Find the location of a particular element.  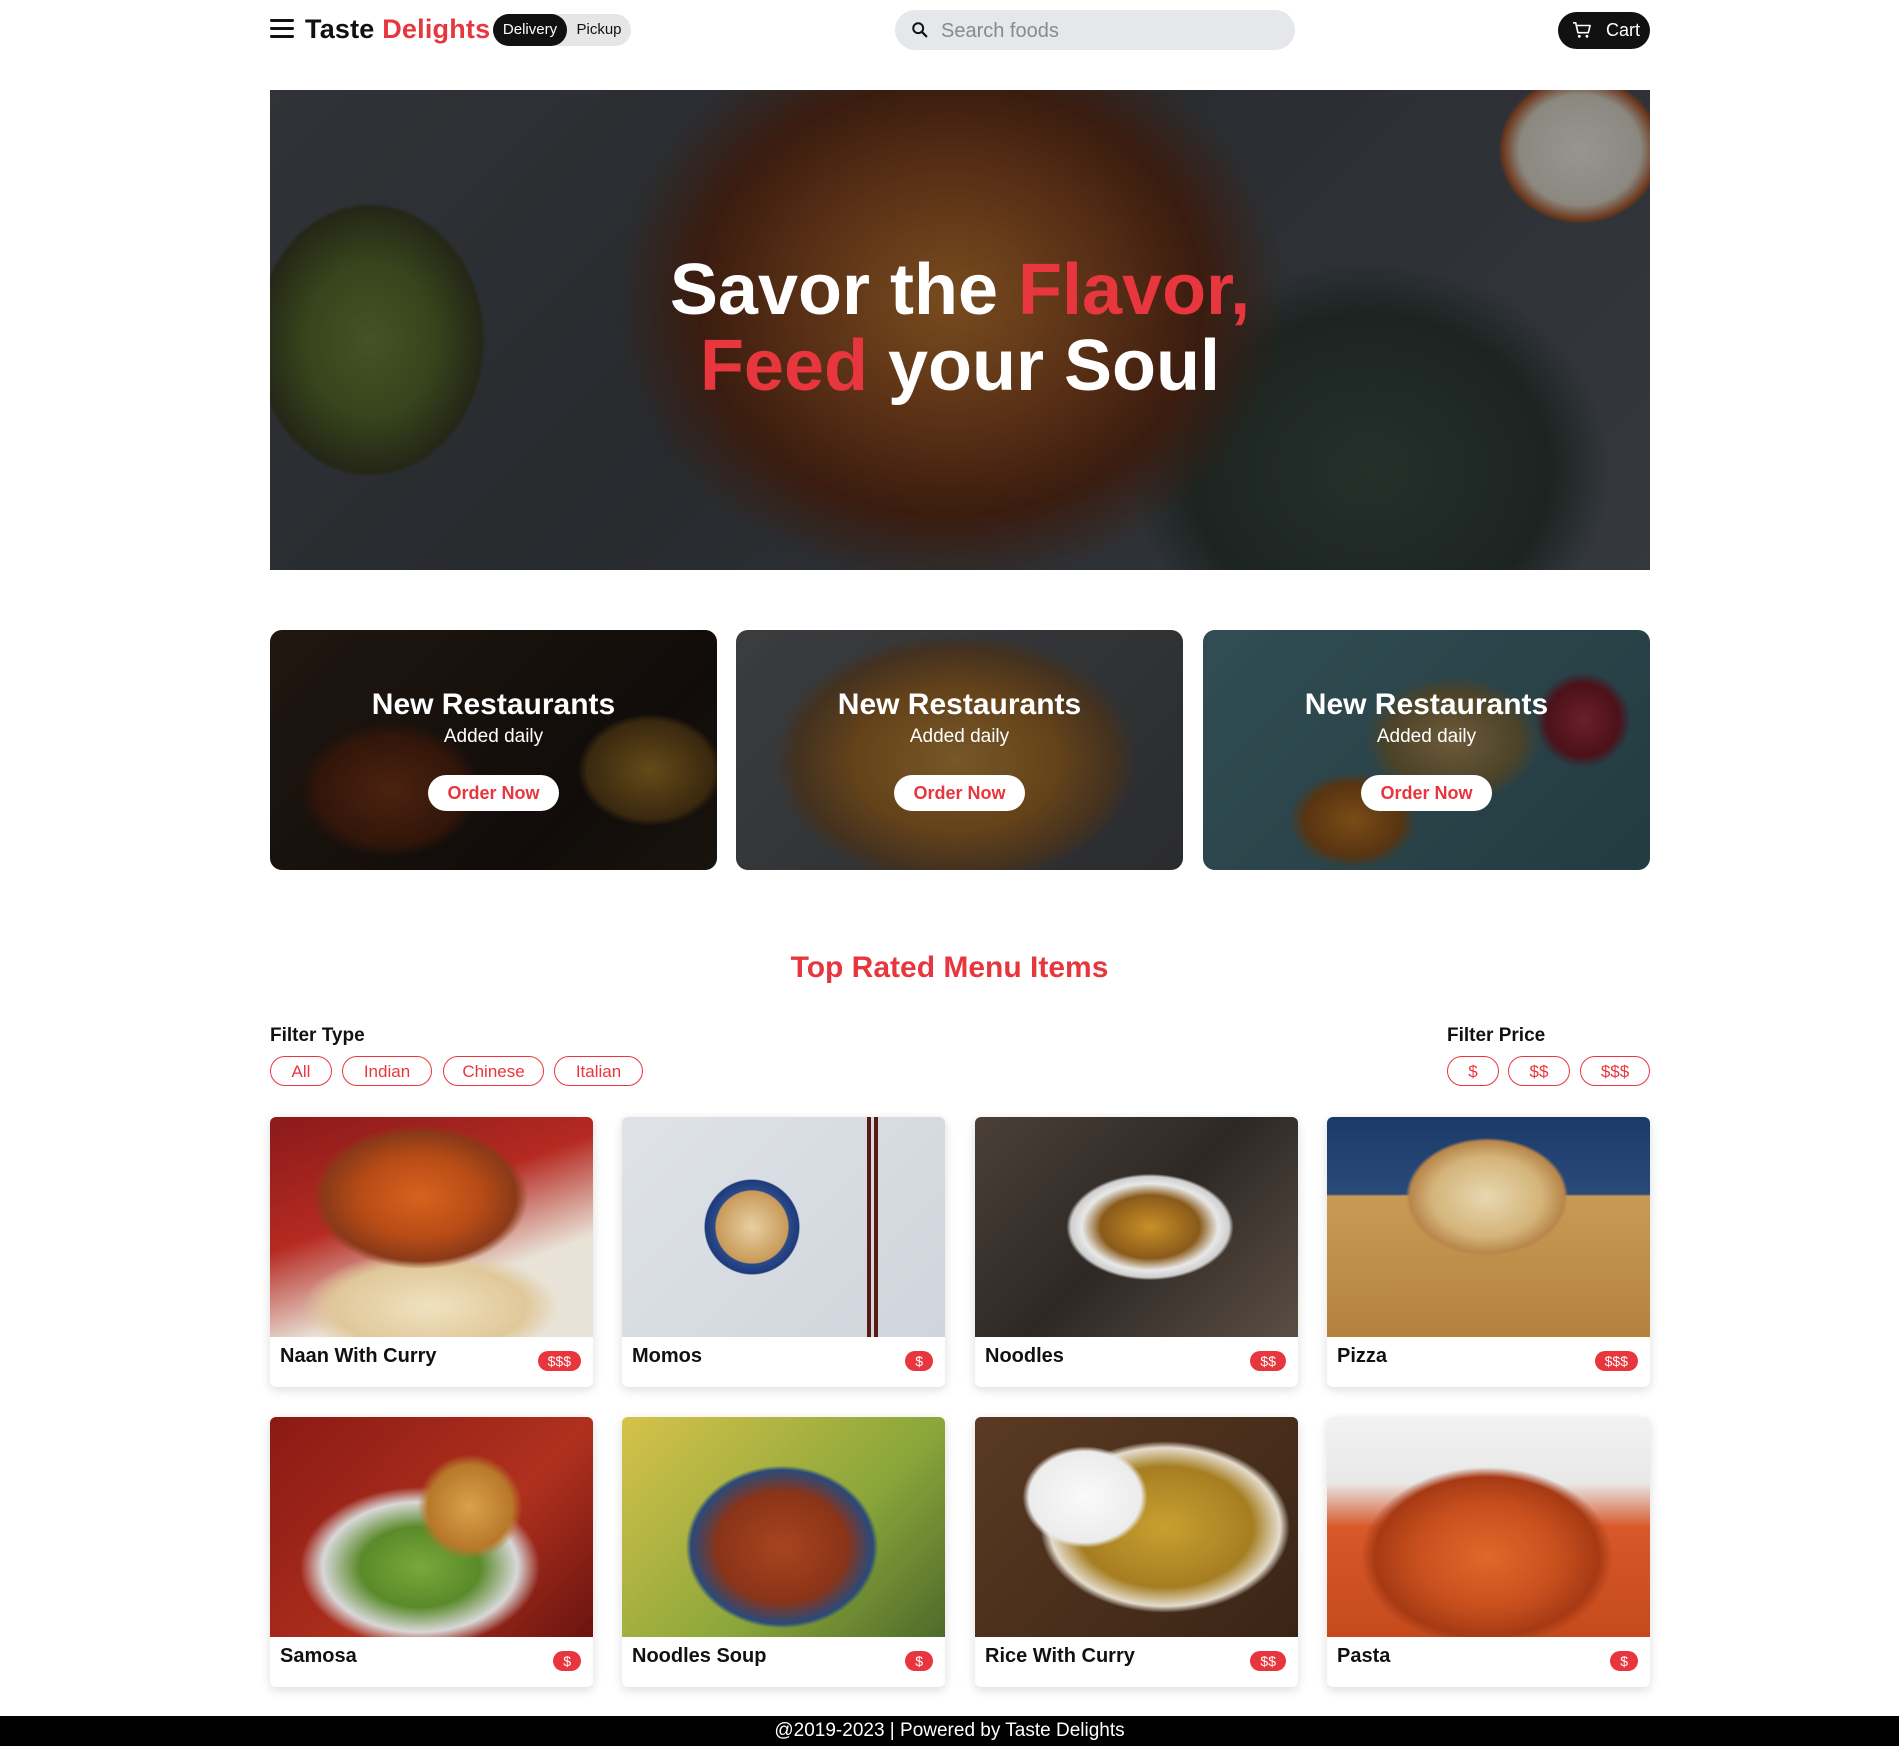

brand-name-part2: Delights is located at coordinates (436, 29).